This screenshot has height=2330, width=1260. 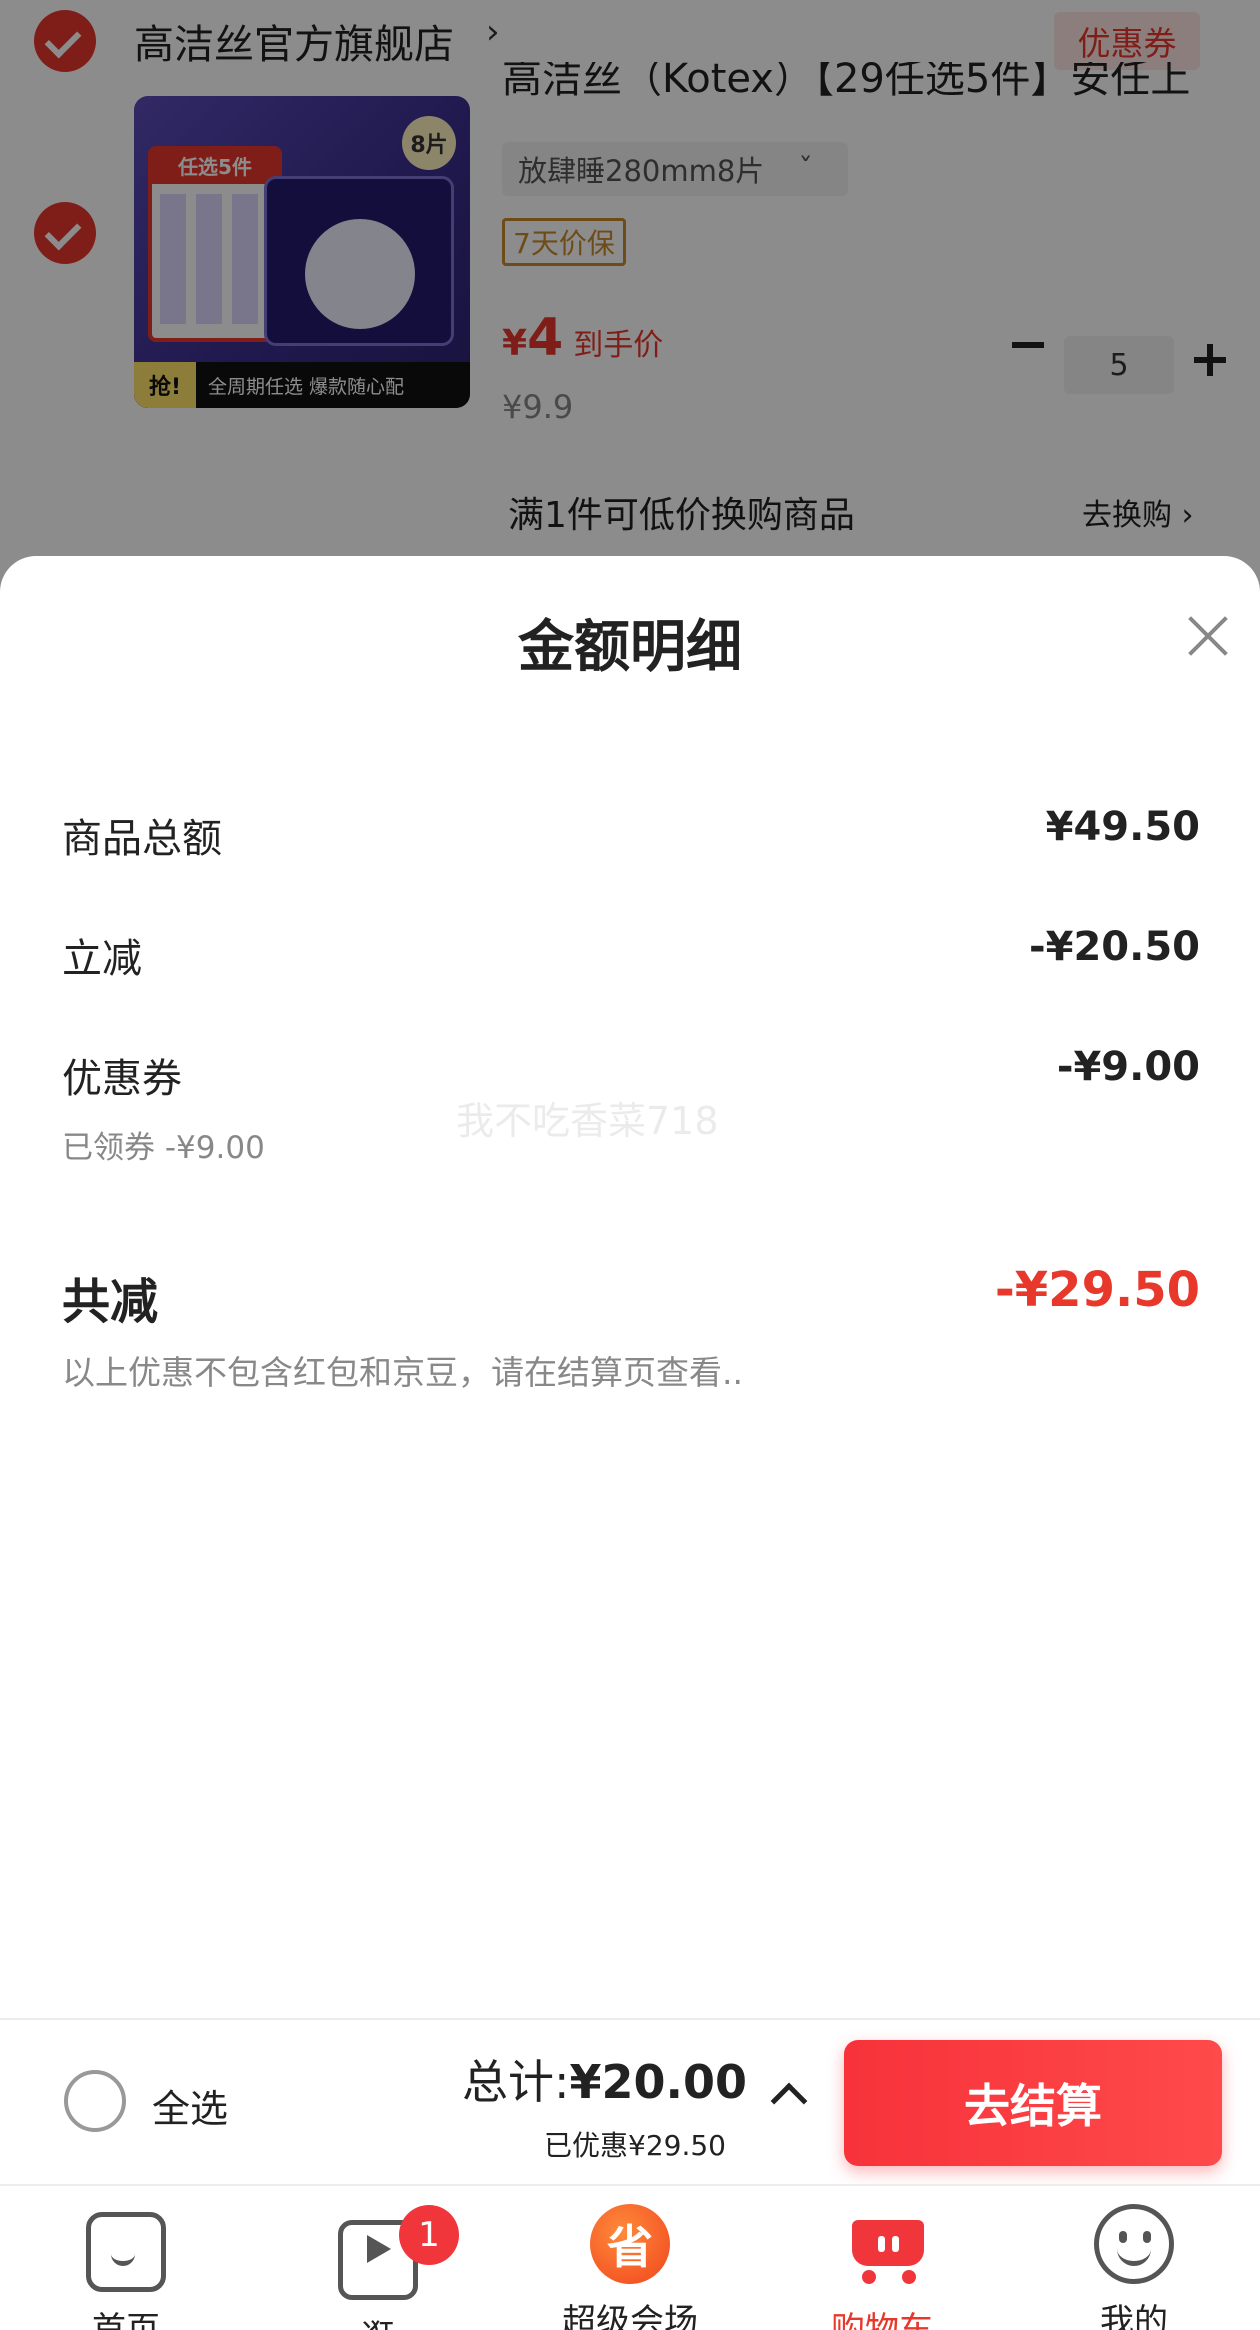 What do you see at coordinates (1208, 636) in the screenshot?
I see `close-icon` at bounding box center [1208, 636].